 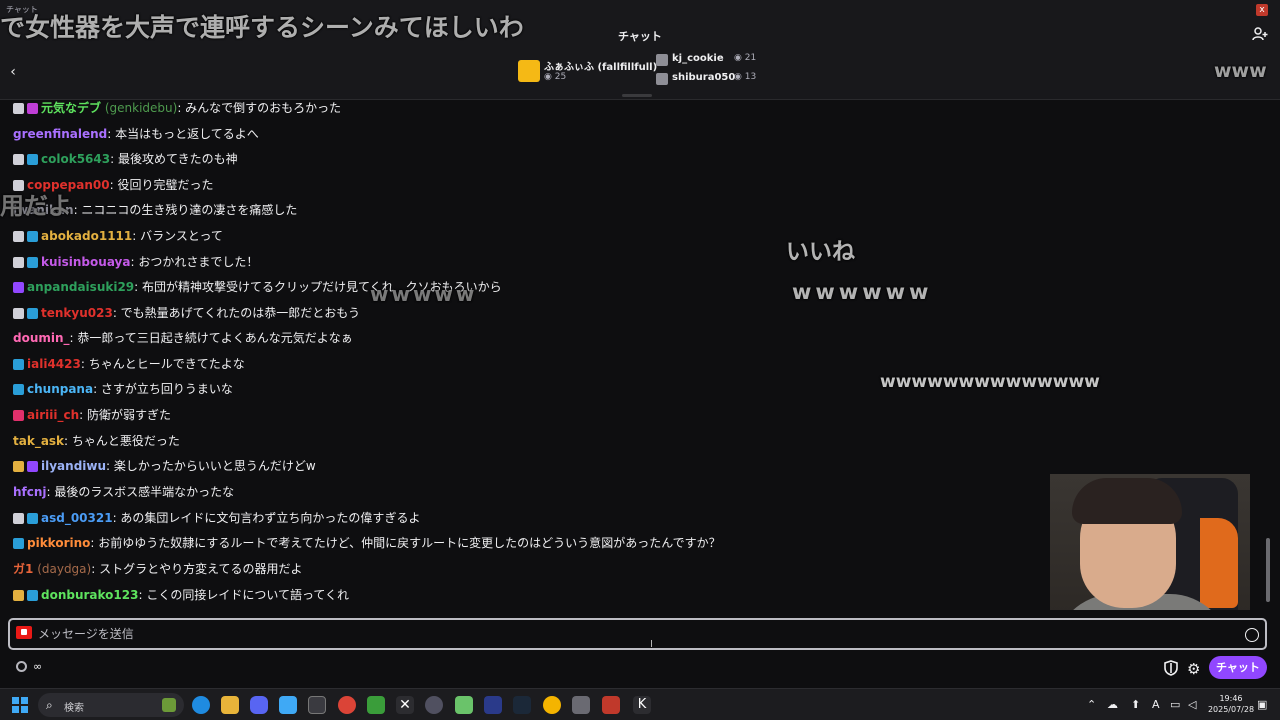 What do you see at coordinates (164, 469) in the screenshot?
I see `chat-message: ilyandiwu: 楽しかったからいいと思うんだけどw` at bounding box center [164, 469].